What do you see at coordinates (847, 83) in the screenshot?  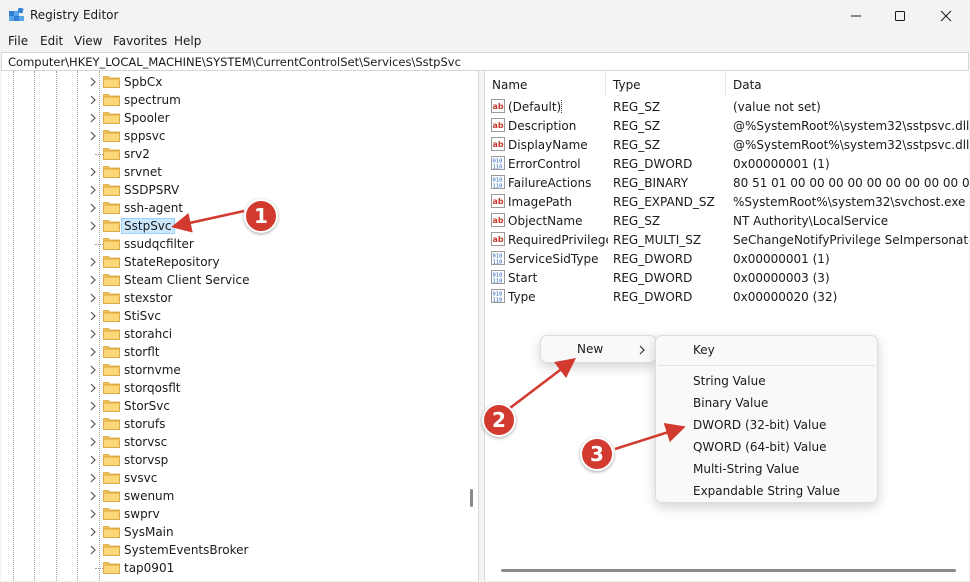 I see `column-header-data: Data` at bounding box center [847, 83].